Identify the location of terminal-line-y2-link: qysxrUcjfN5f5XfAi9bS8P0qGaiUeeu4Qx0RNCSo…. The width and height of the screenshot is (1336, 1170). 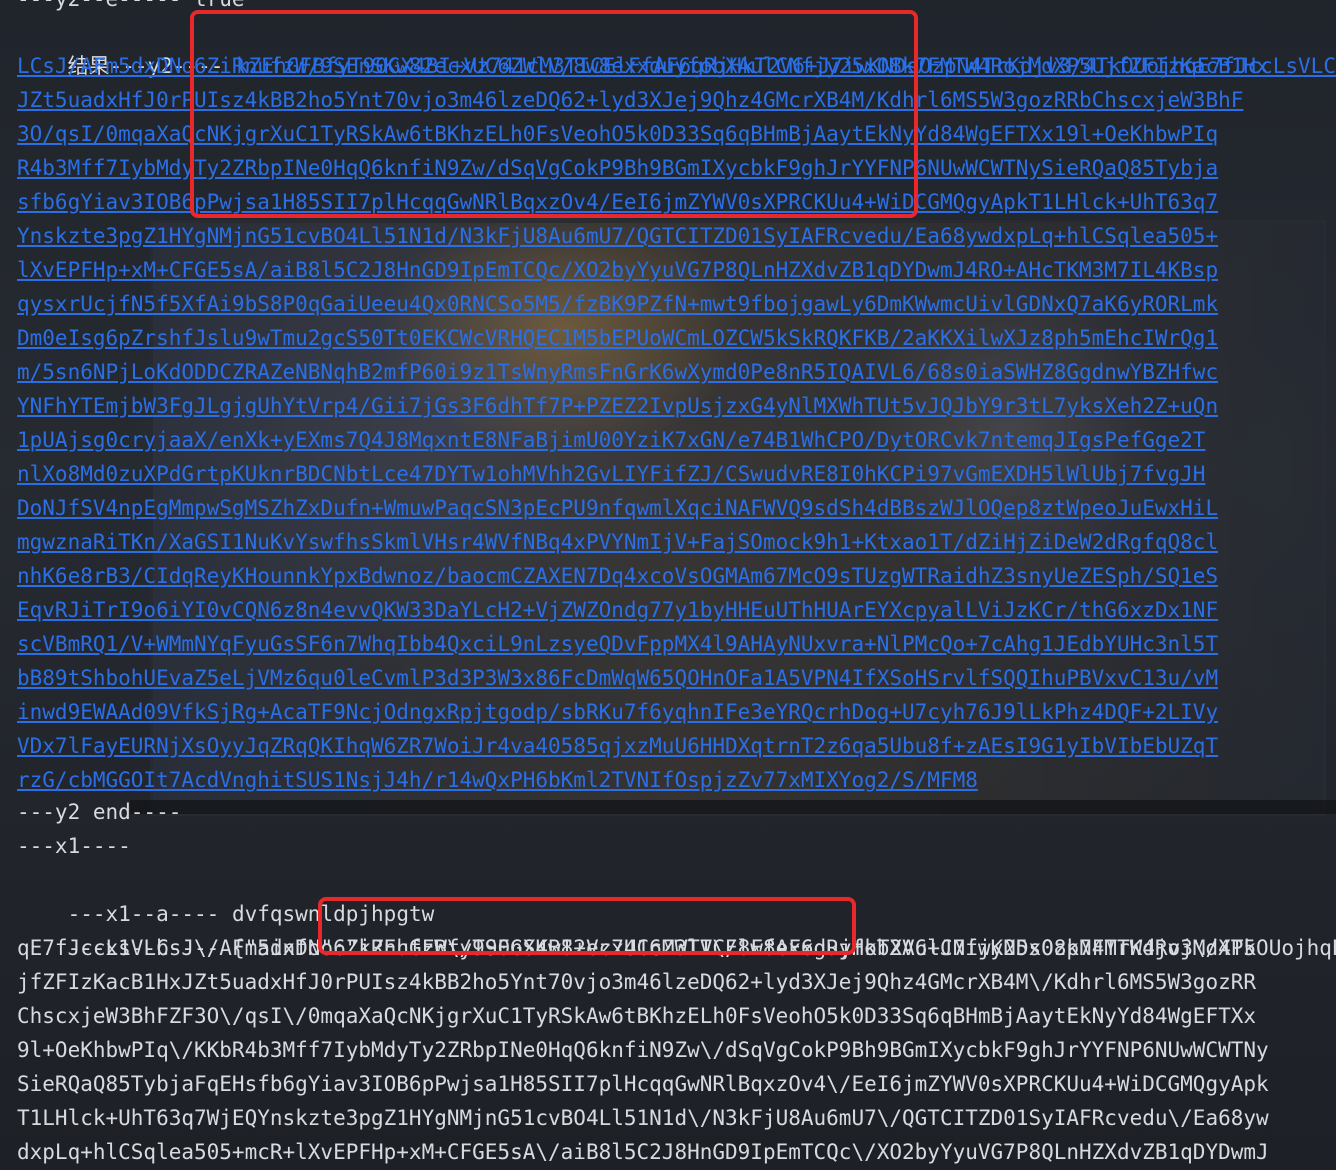
(617, 304).